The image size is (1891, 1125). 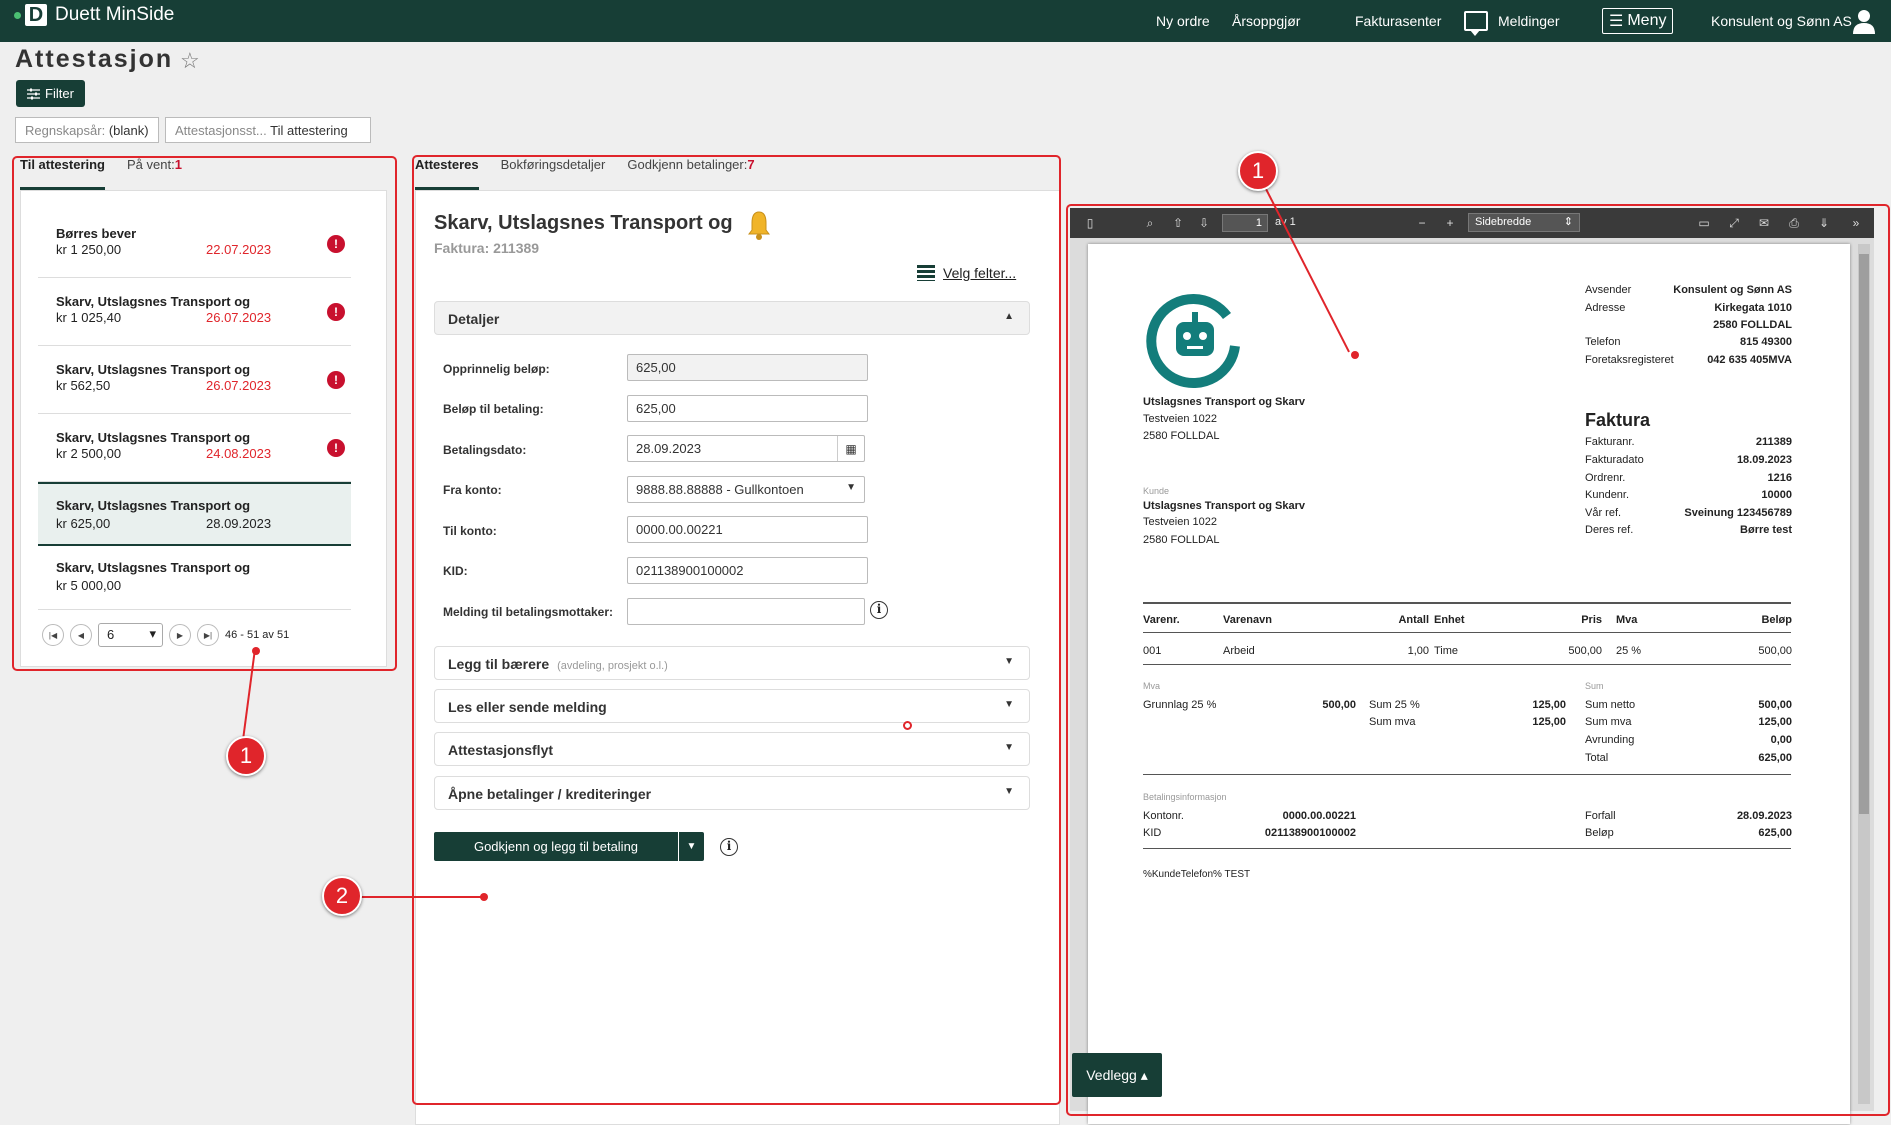 What do you see at coordinates (115, 14) in the screenshot?
I see `brand-name: Duett MinSide` at bounding box center [115, 14].